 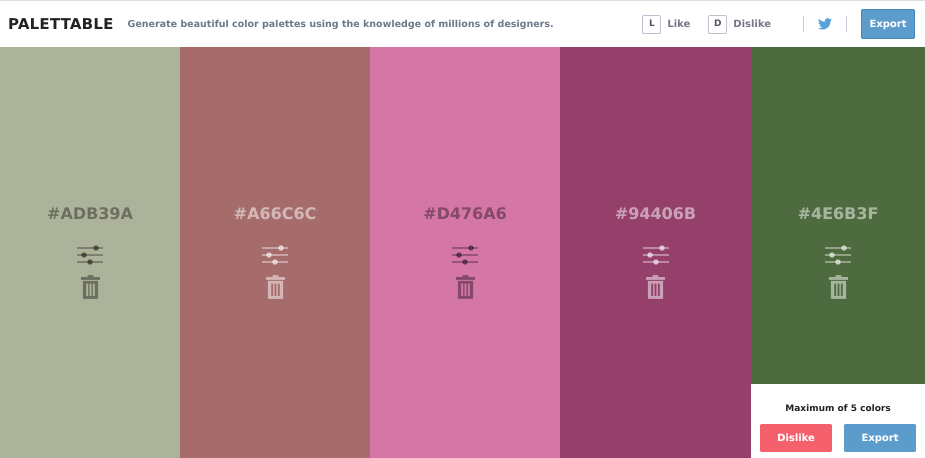 What do you see at coordinates (652, 24) in the screenshot?
I see `keyboard-key: L` at bounding box center [652, 24].